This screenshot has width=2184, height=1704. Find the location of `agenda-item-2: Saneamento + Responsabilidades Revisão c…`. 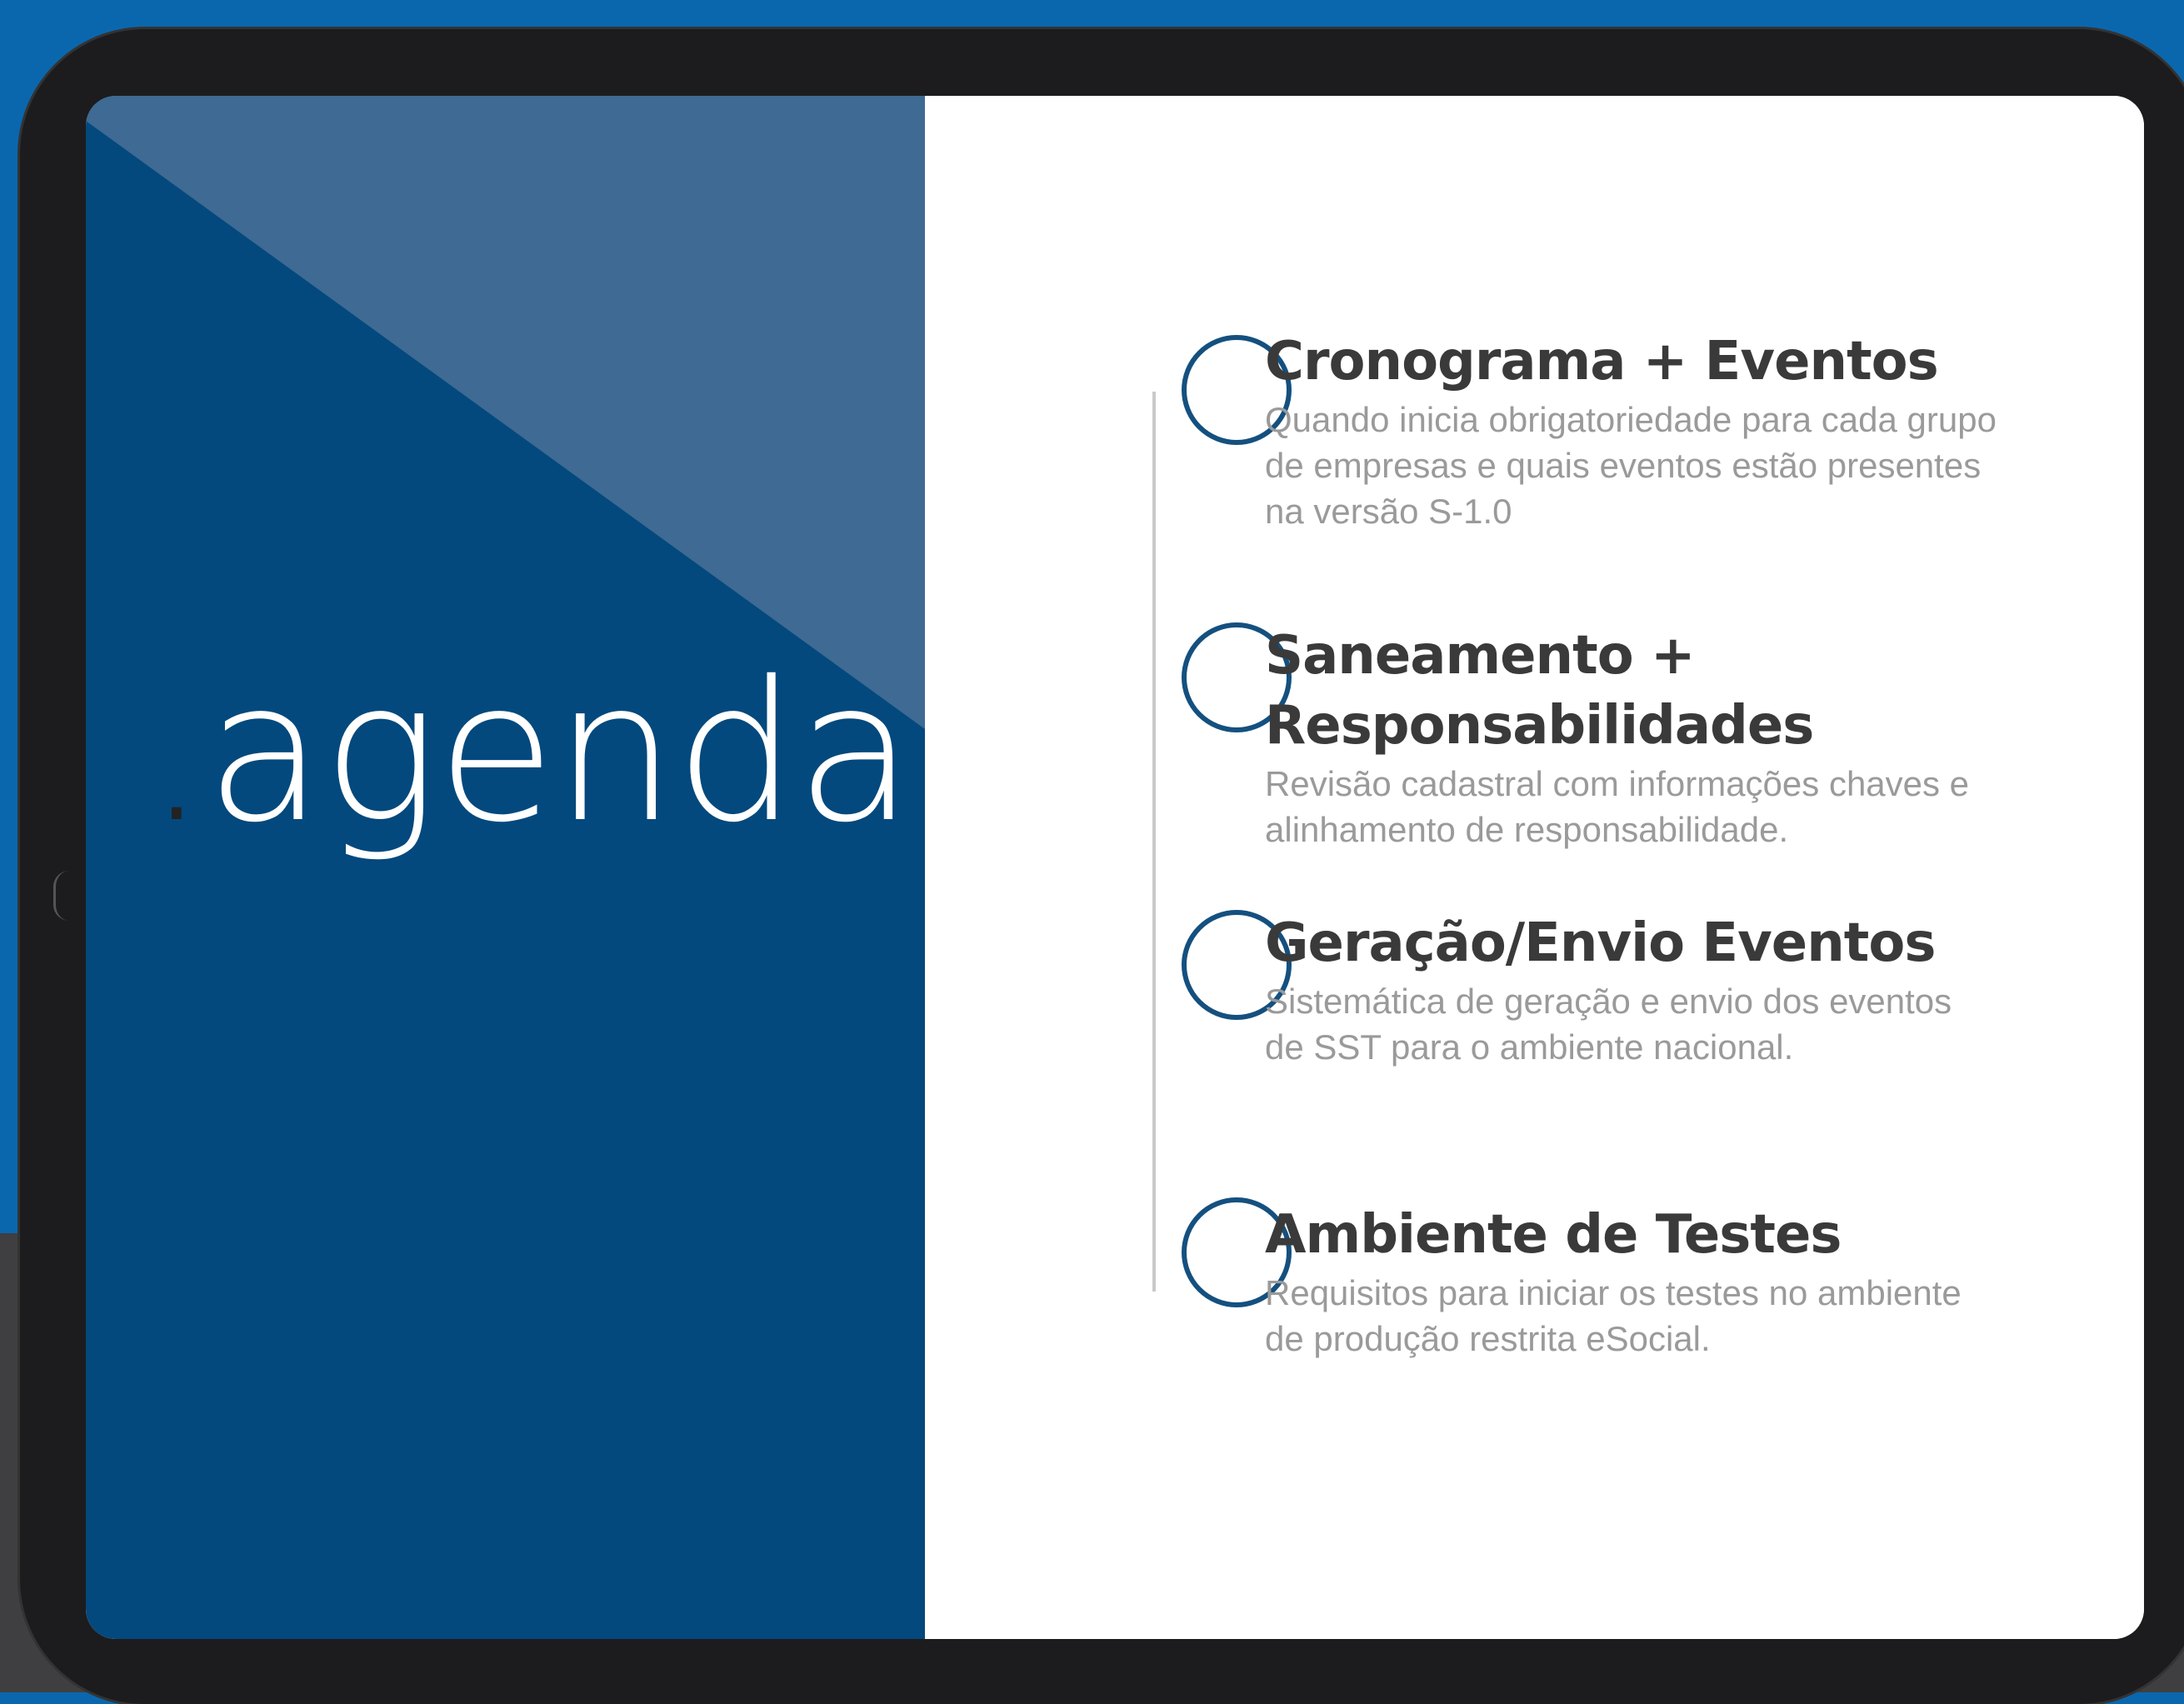

agenda-item-2: Saneamento + Responsabilidades Revisão c… is located at coordinates (1631, 736).